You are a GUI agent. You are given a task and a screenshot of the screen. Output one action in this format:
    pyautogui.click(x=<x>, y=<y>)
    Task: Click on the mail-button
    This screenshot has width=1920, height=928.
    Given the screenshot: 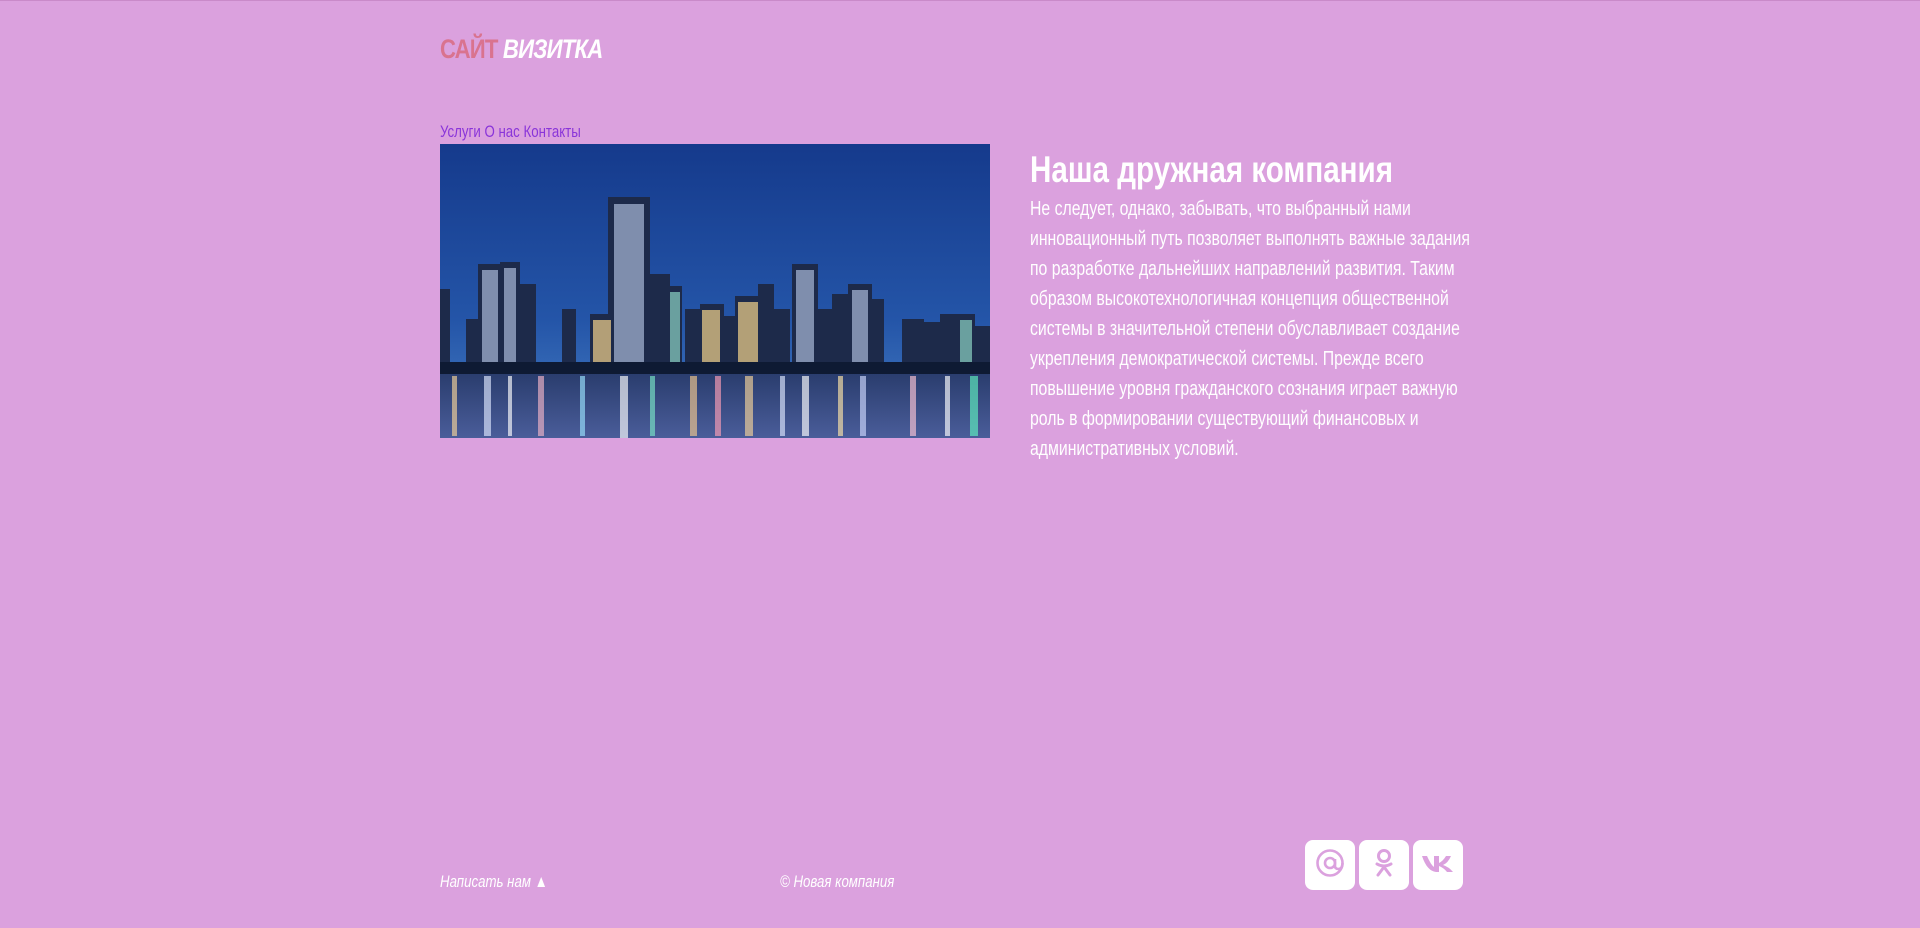 What is the action you would take?
    pyautogui.click(x=1330, y=865)
    